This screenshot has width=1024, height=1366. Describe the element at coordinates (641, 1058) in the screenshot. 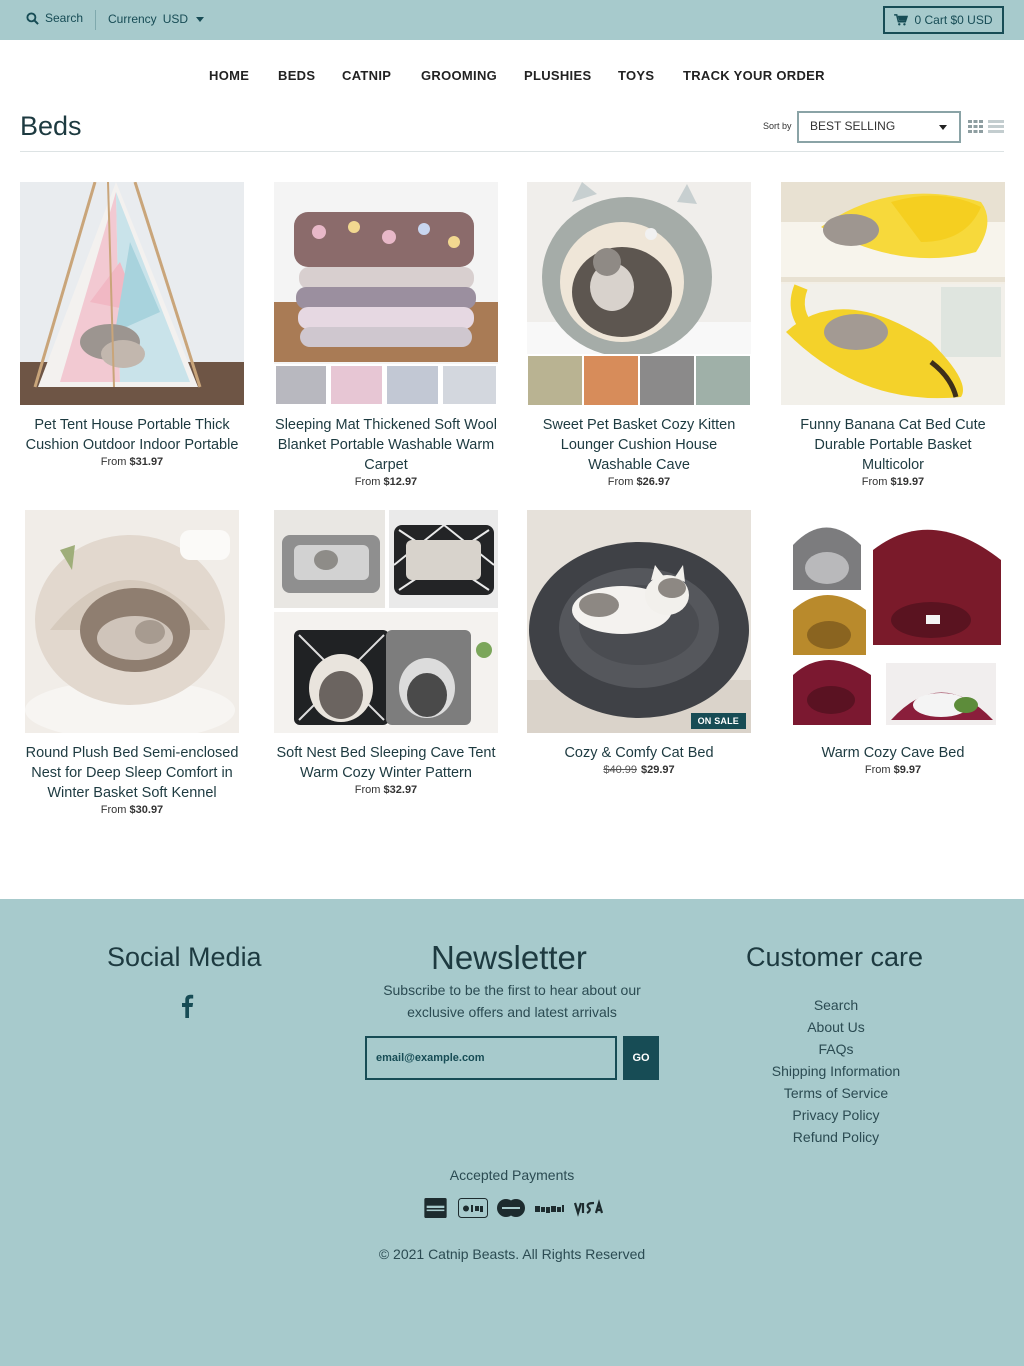

I see `go-button: GO` at that location.